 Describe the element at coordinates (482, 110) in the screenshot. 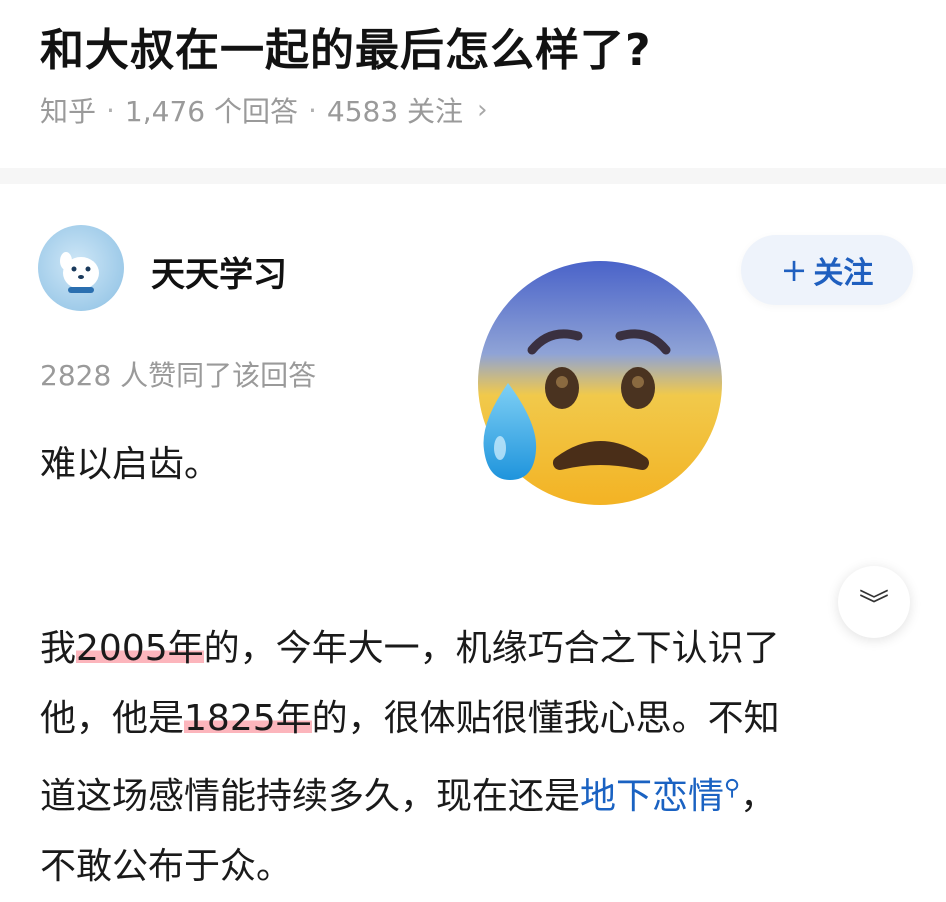

I see `chevron-right-icon: ›` at that location.